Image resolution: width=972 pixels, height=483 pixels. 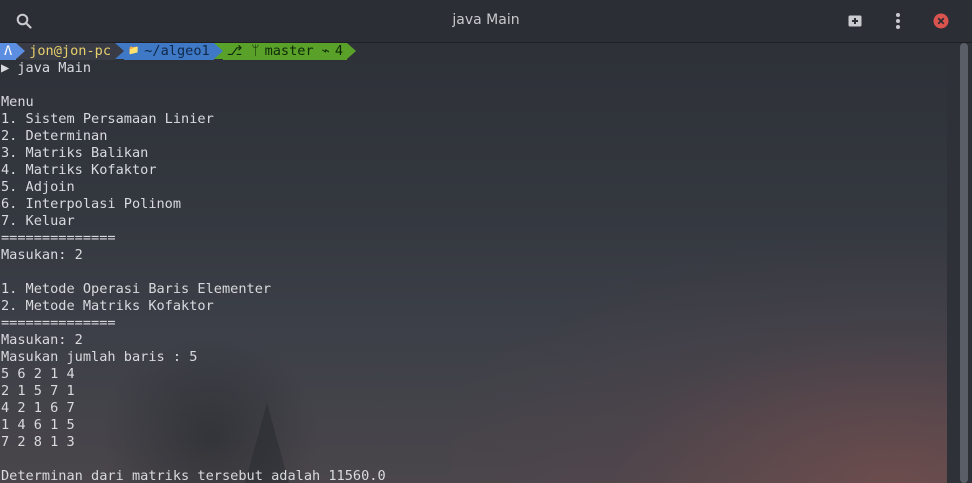 What do you see at coordinates (99, 357) in the screenshot?
I see `output-line: Masukan jumlah baris : 5` at bounding box center [99, 357].